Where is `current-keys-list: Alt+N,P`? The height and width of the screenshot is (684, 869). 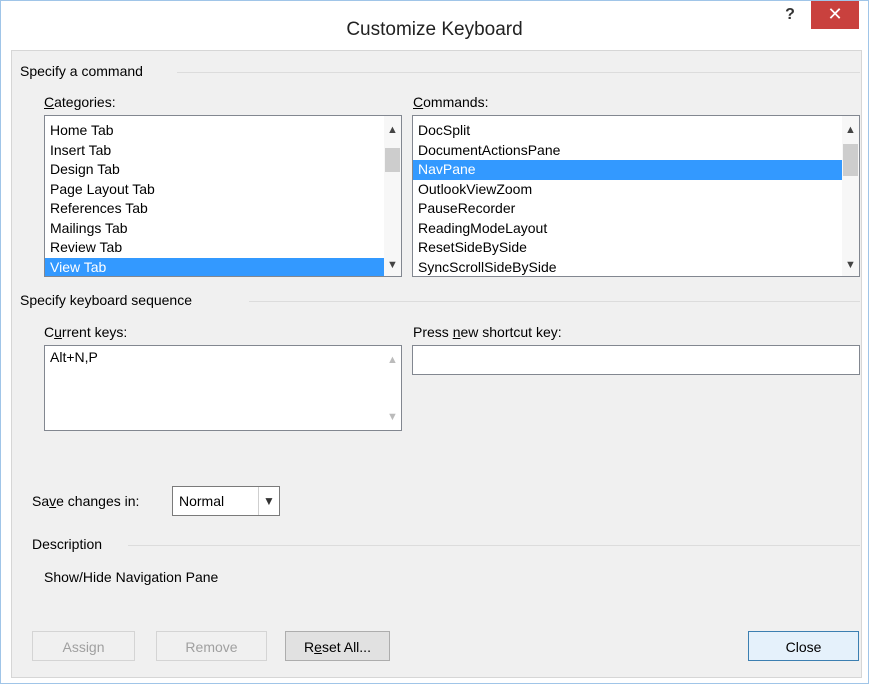 current-keys-list: Alt+N,P is located at coordinates (223, 357).